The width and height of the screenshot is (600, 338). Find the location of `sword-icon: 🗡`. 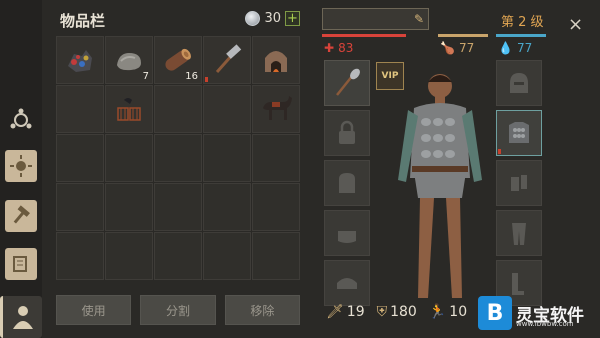

sword-icon: 🗡 is located at coordinates (335, 312).